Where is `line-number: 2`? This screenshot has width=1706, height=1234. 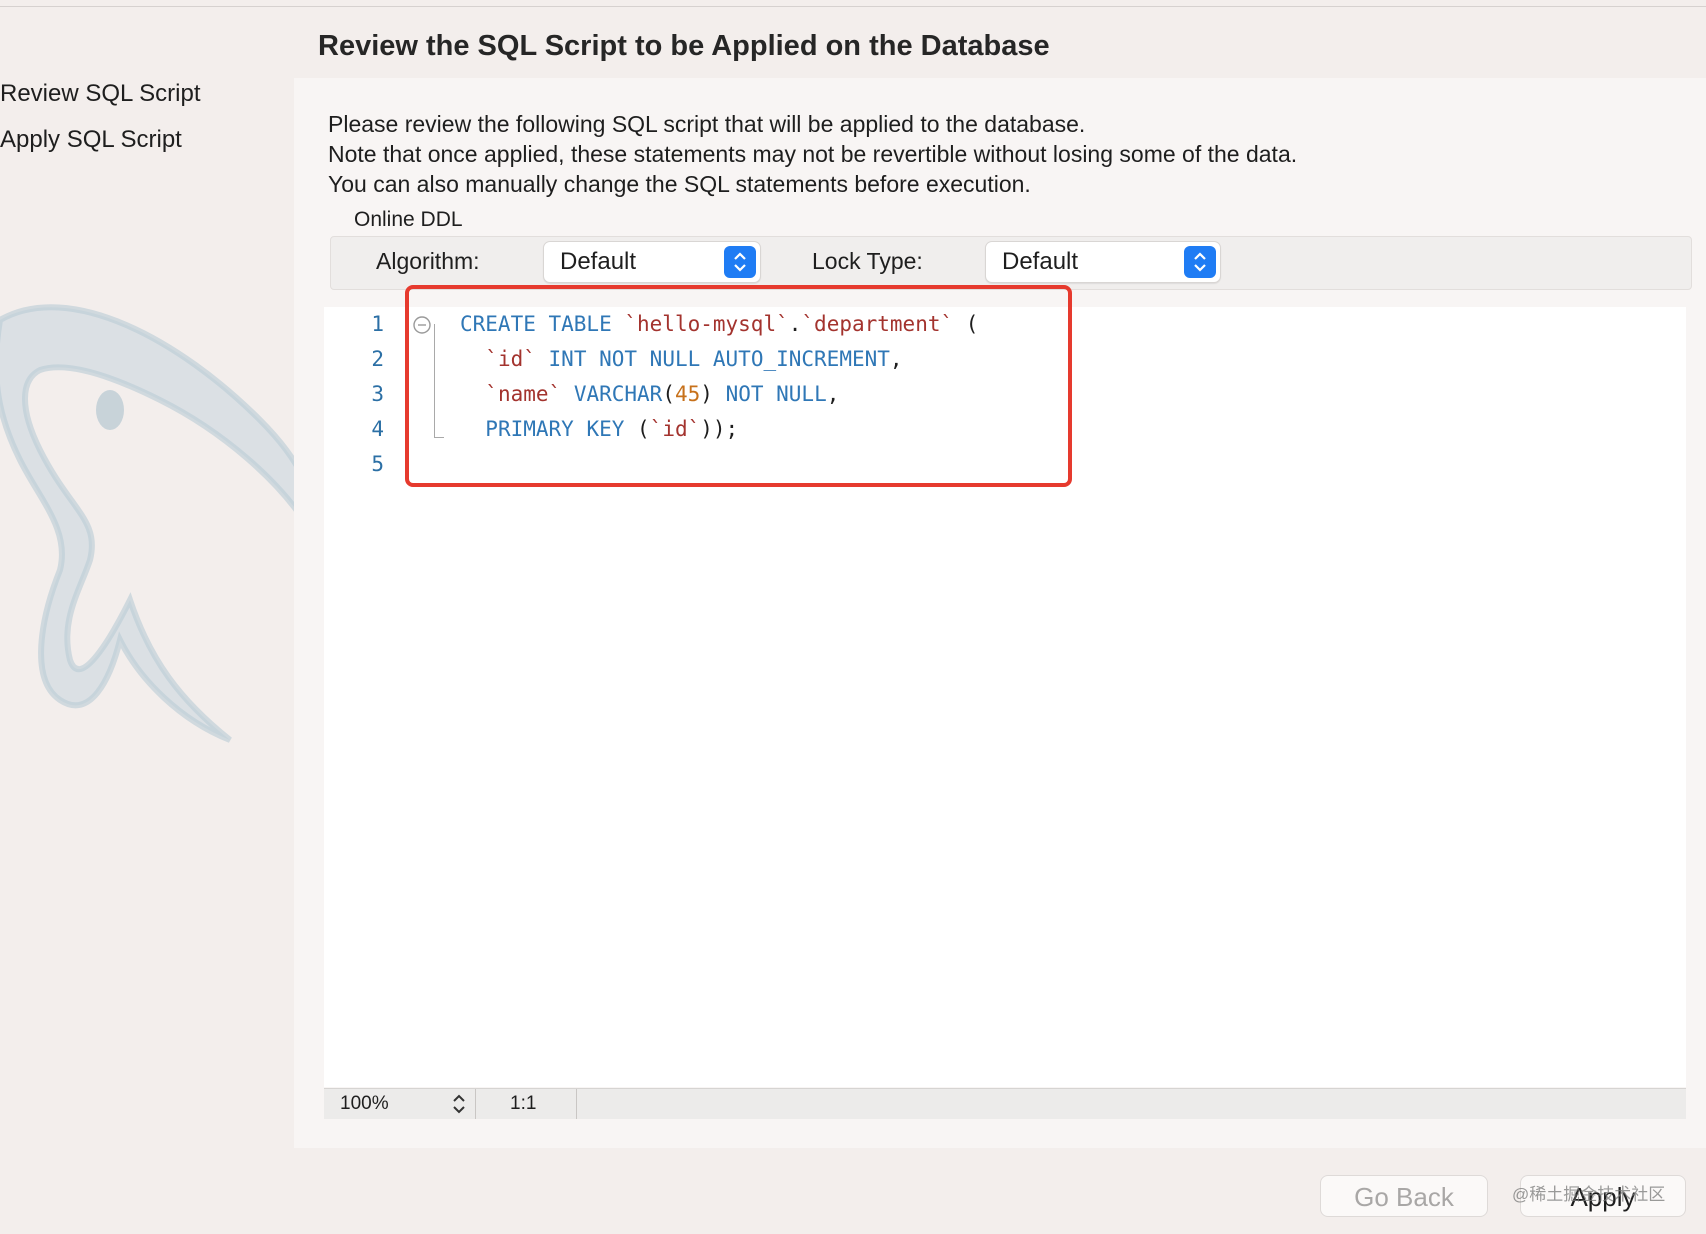
line-number: 2 is located at coordinates (377, 359).